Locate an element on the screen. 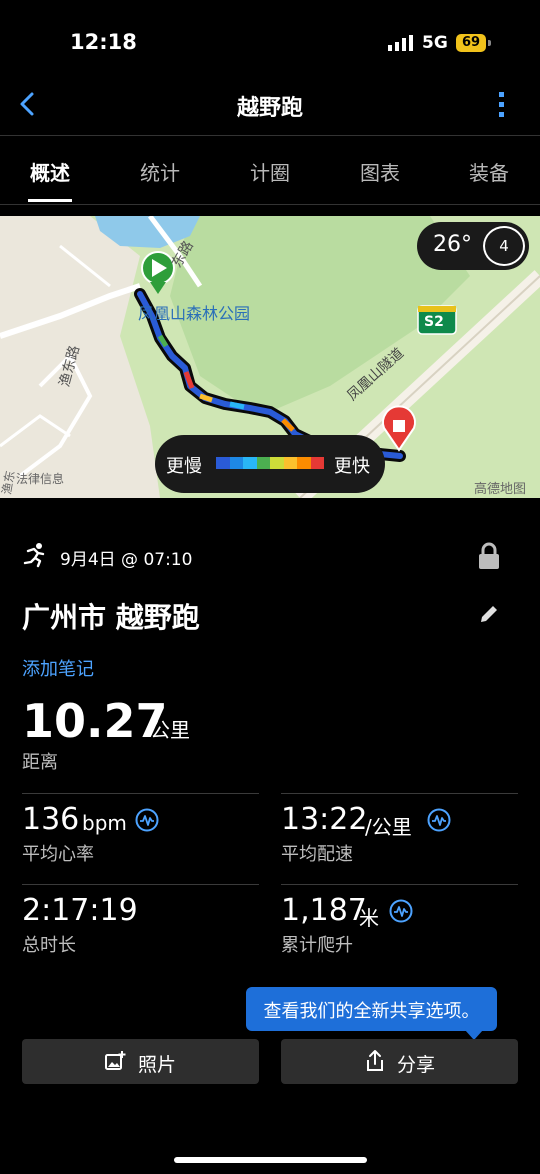 Image resolution: width=540 pixels, height=1174 pixels. add-note-link: 添加笔记 is located at coordinates (58, 668).